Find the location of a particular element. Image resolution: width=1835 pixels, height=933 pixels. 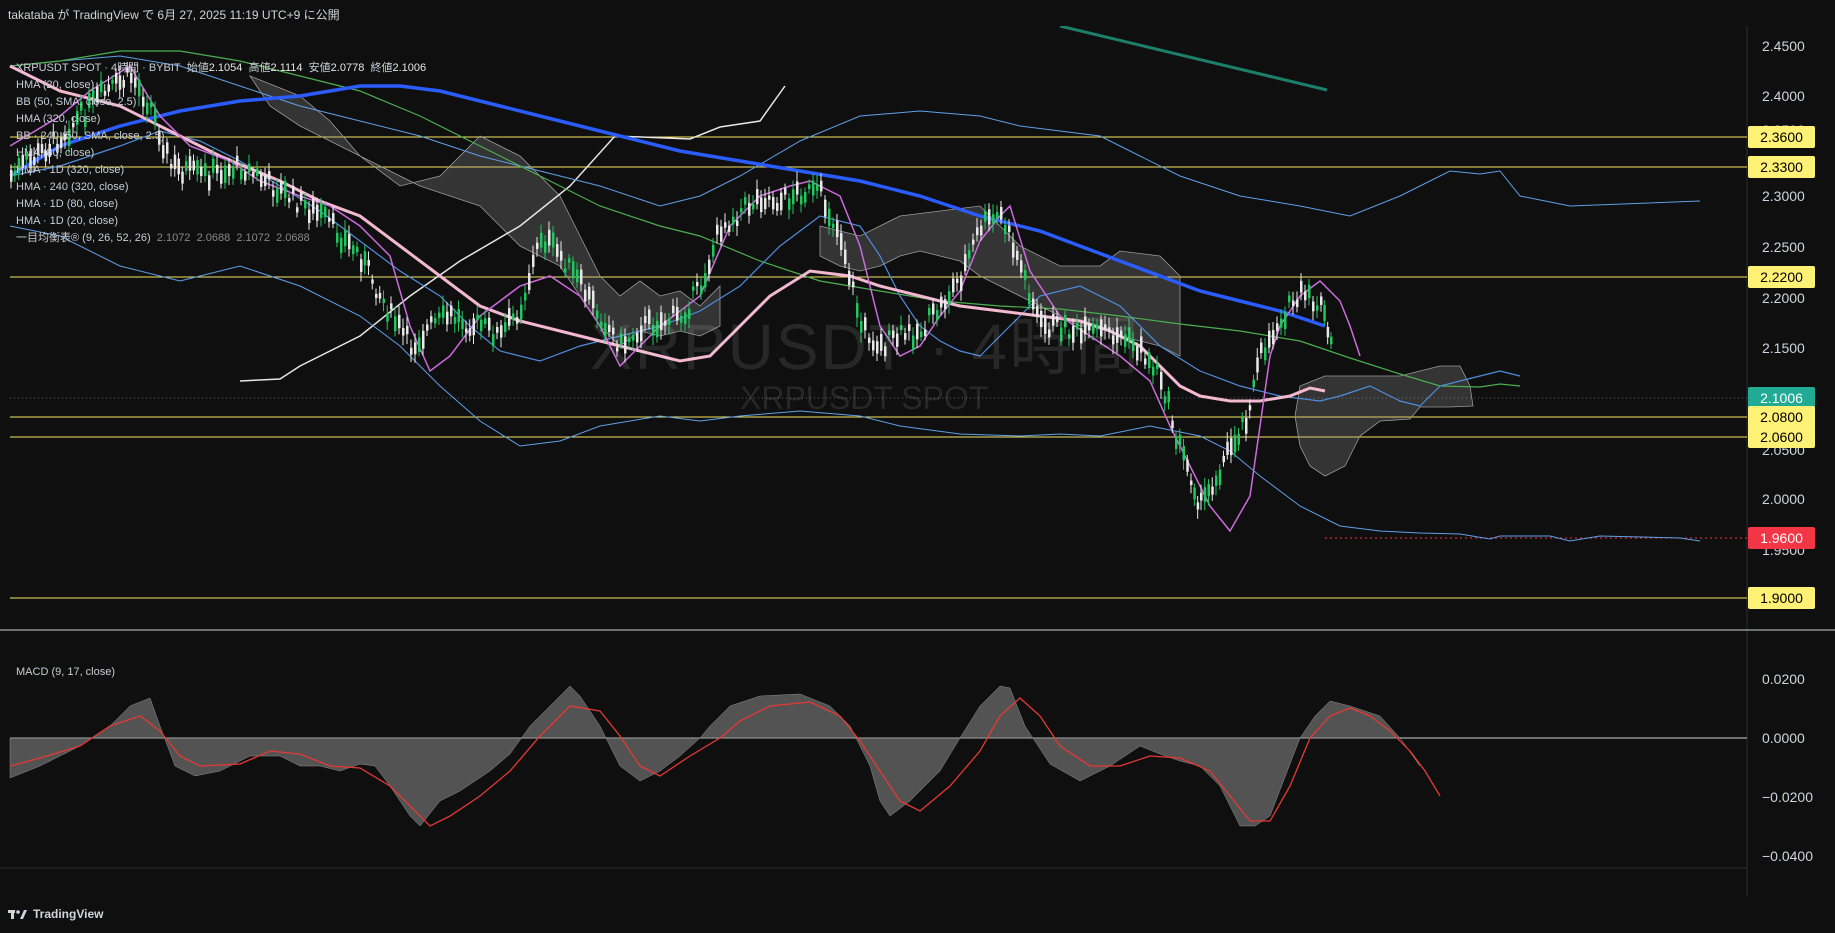

macd-legend: MACD (9, 17, close) is located at coordinates (65, 672).